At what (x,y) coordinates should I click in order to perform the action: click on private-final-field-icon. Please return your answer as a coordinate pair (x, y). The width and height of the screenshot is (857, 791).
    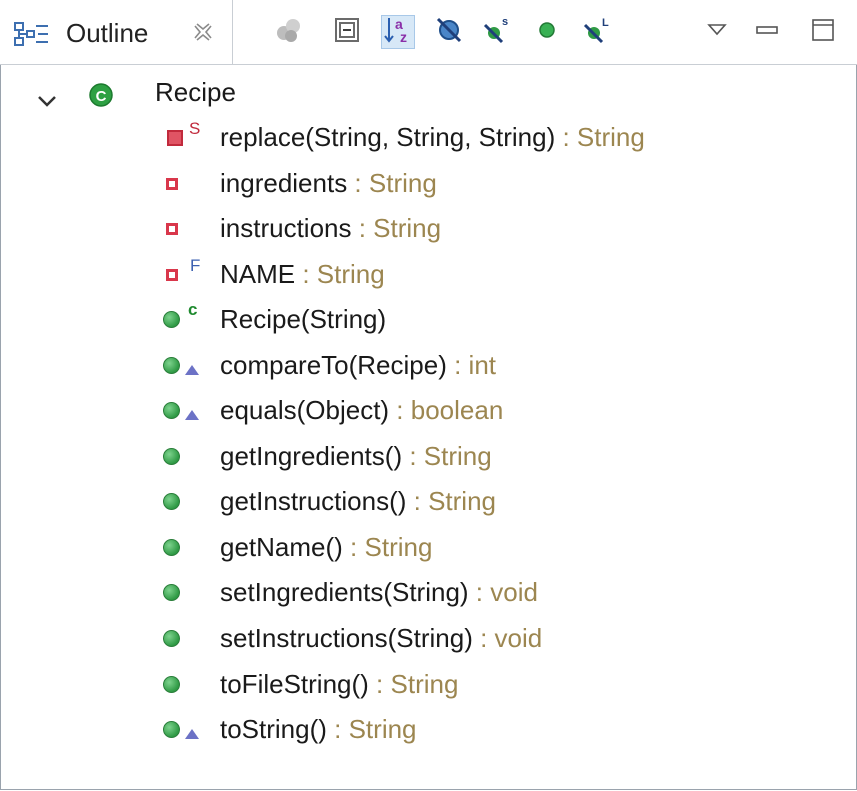
    Looking at the image, I should click on (172, 275).